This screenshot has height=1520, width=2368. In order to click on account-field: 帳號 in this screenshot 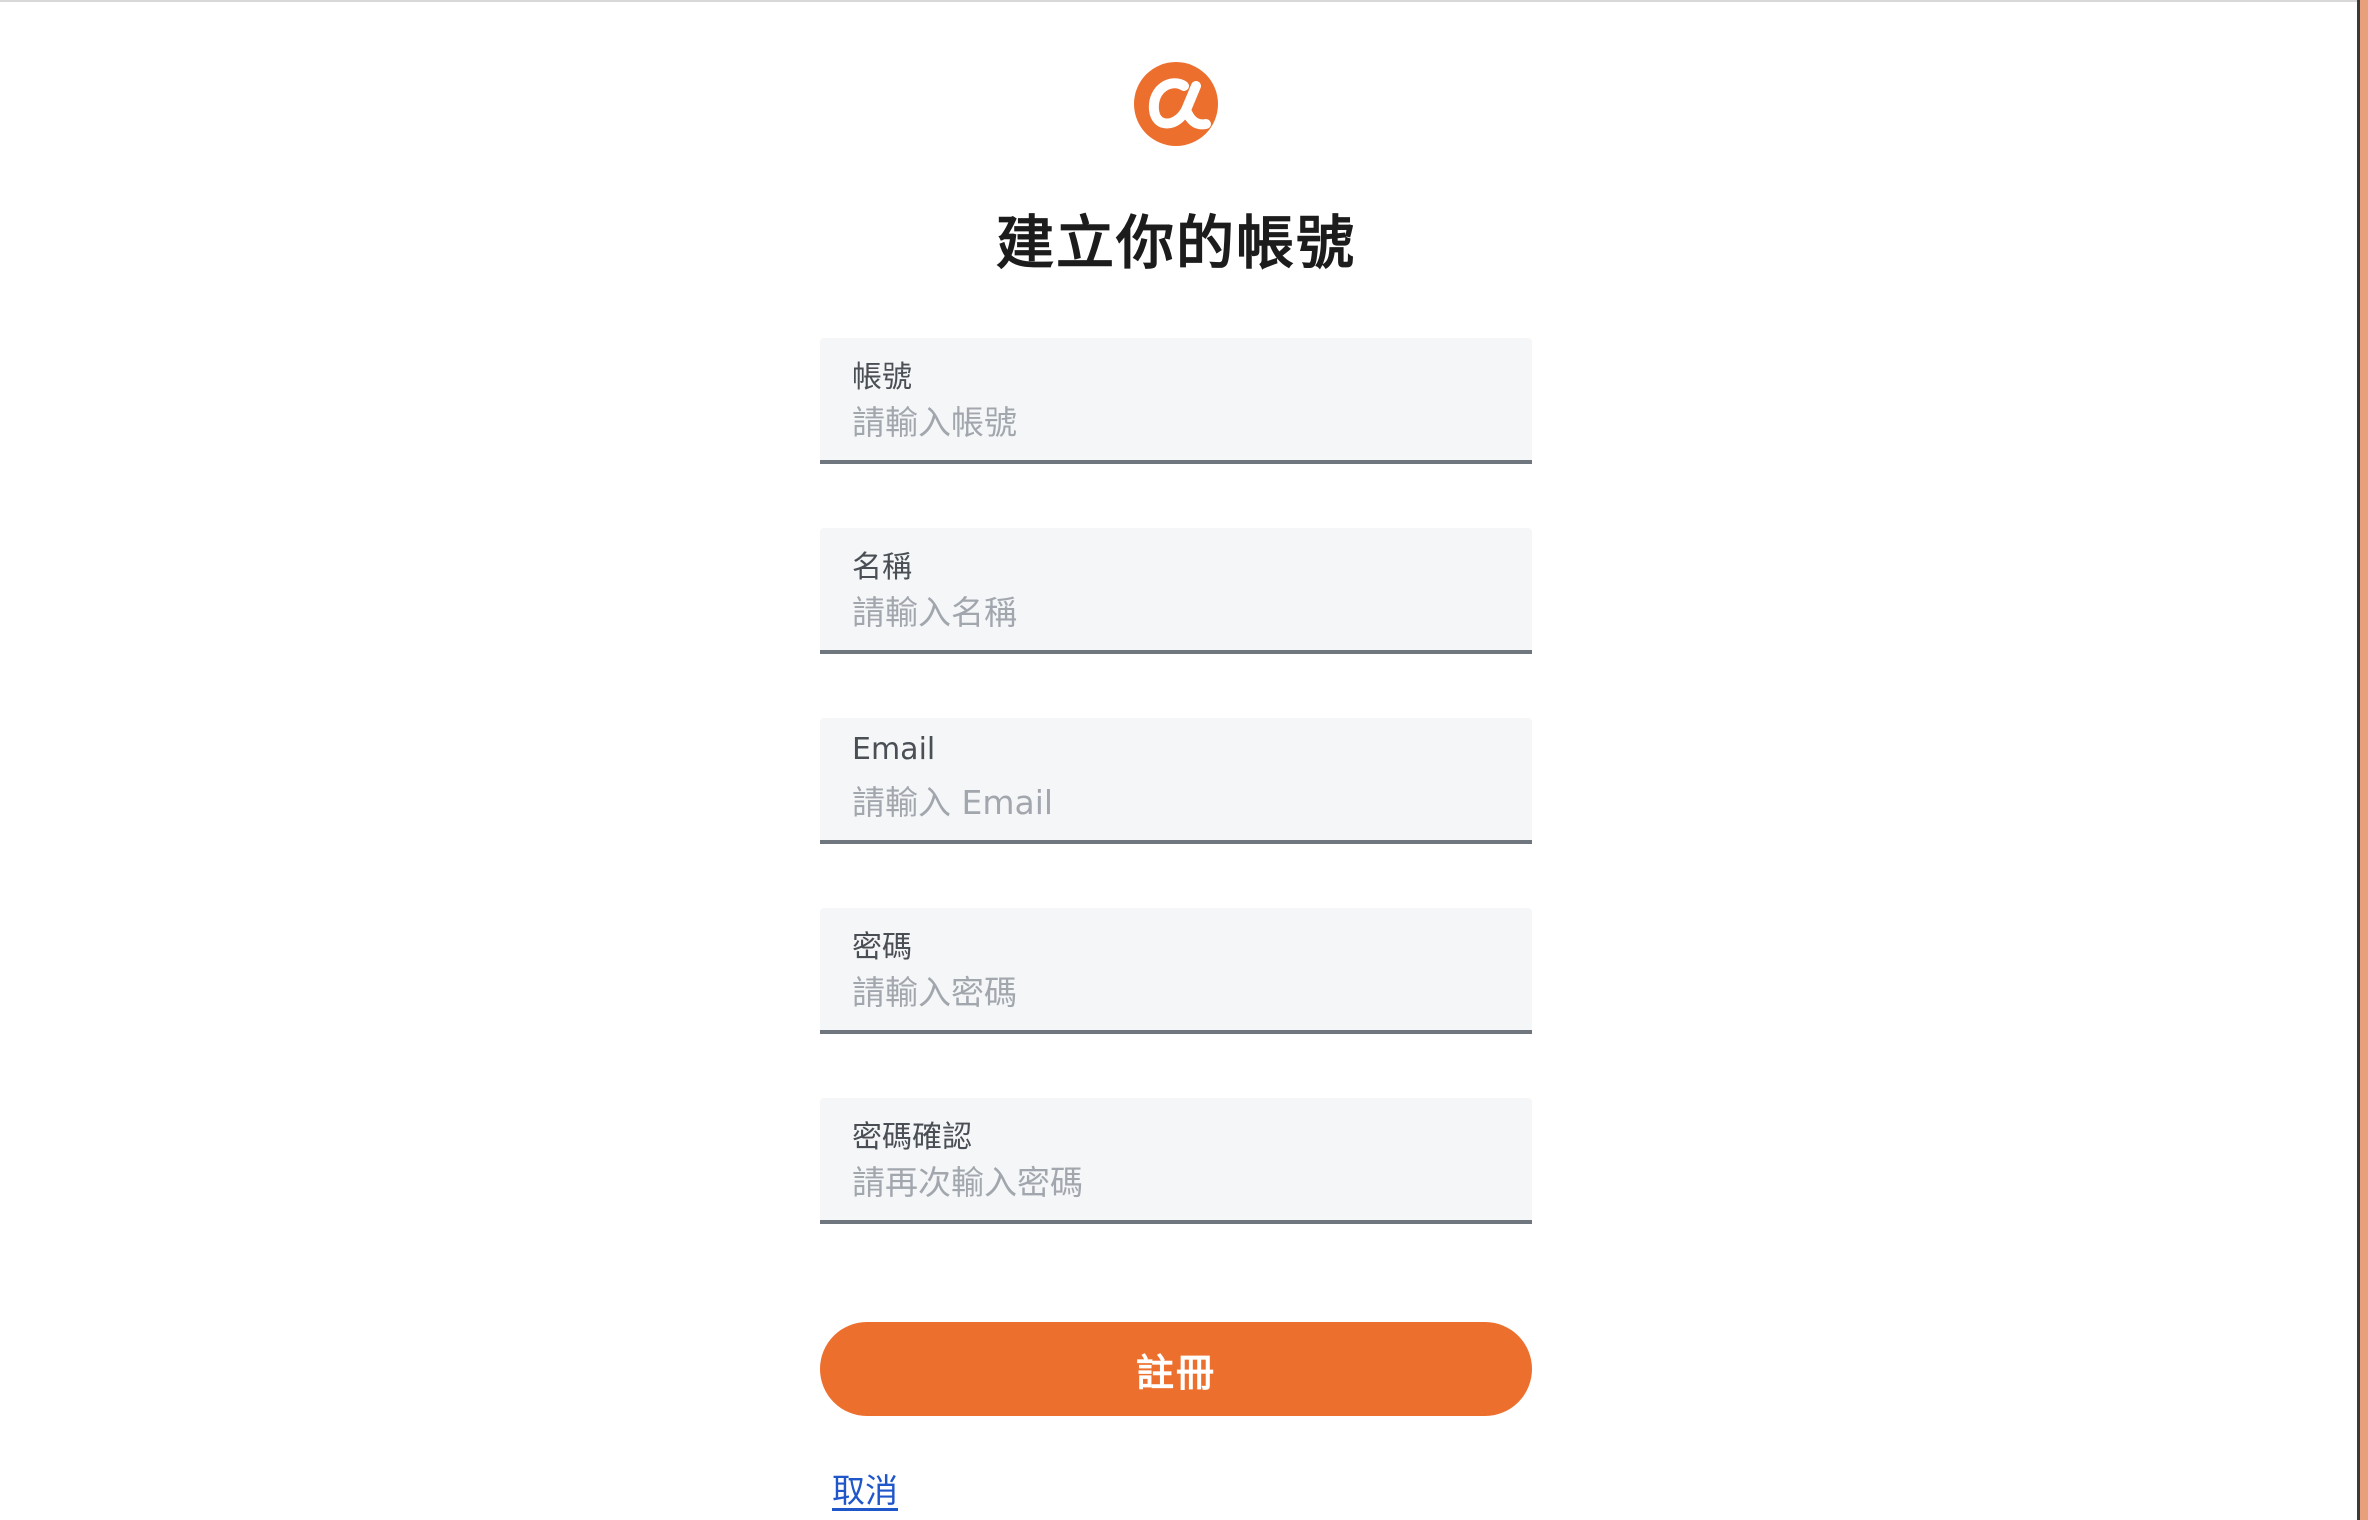, I will do `click(1176, 401)`.